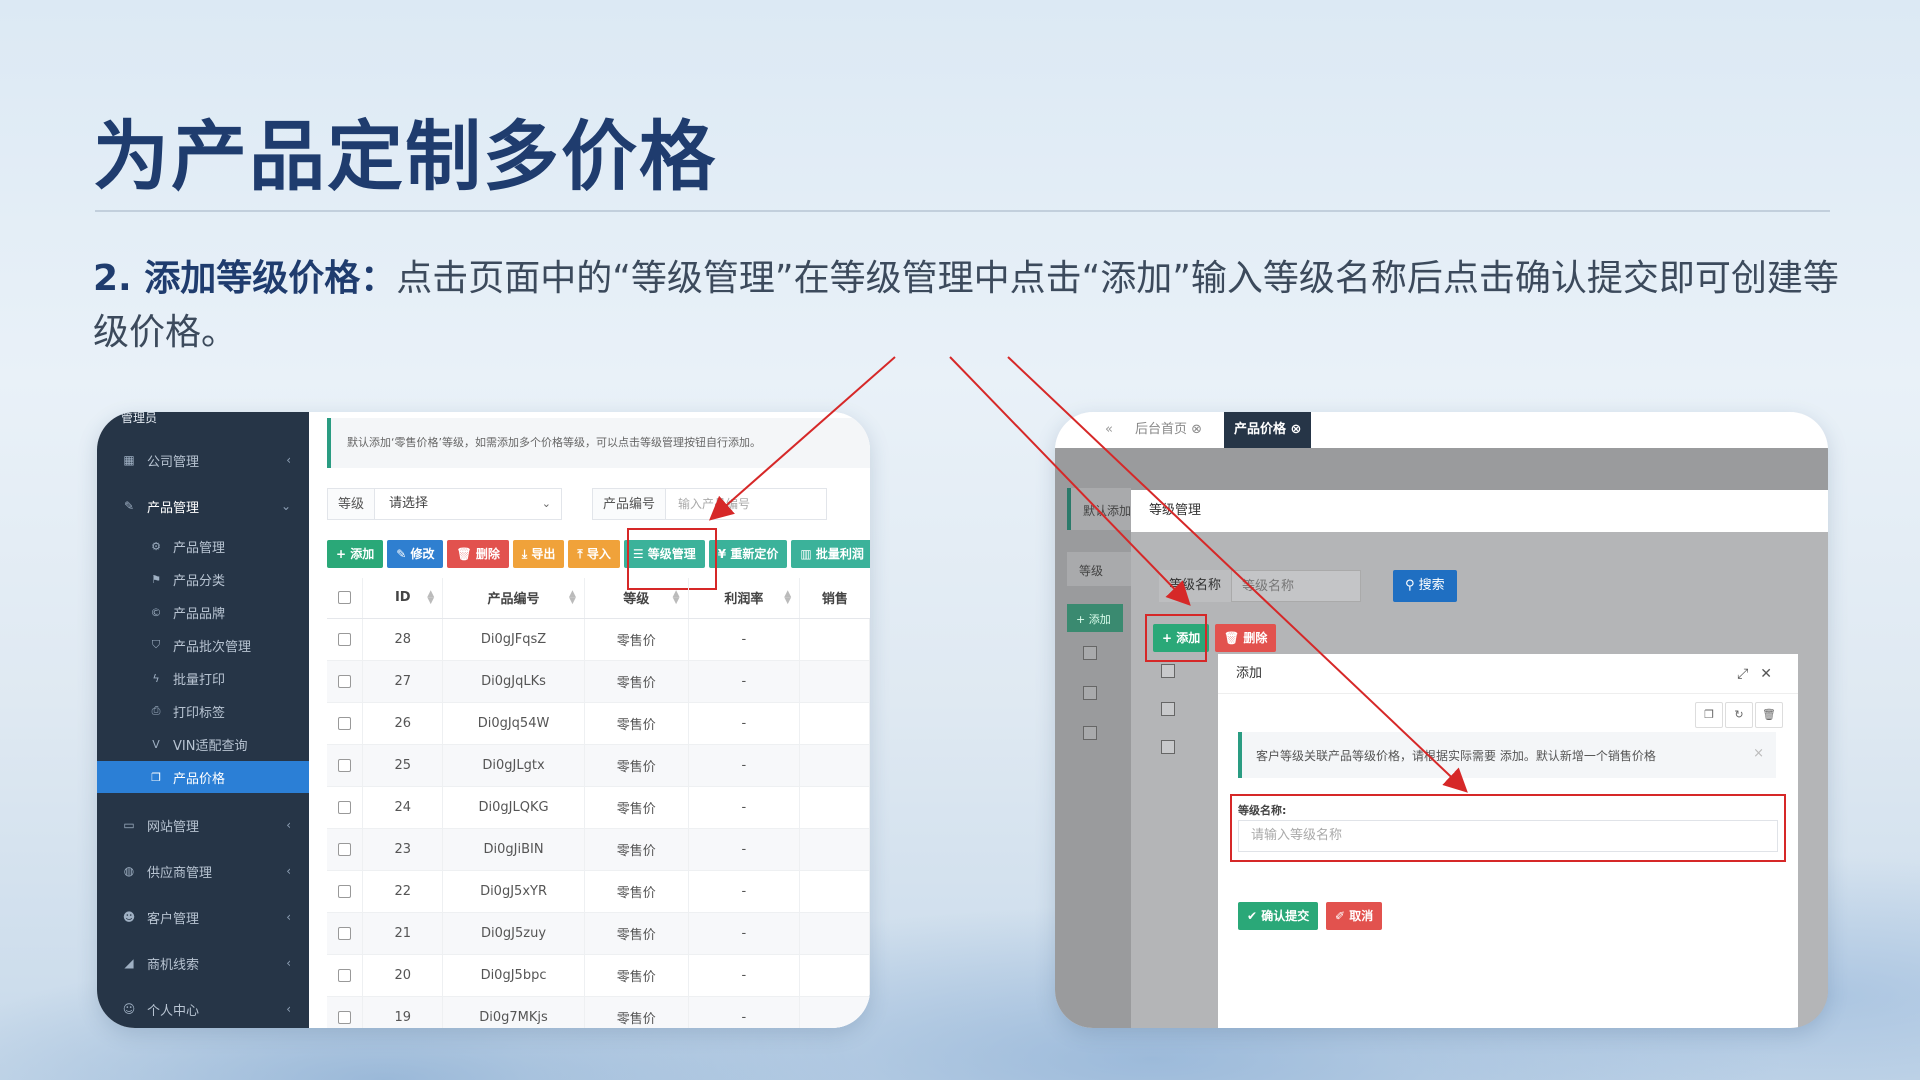 The image size is (1920, 1080). What do you see at coordinates (203, 777) in the screenshot?
I see `submenu-item-price: ❐ 产品价格` at bounding box center [203, 777].